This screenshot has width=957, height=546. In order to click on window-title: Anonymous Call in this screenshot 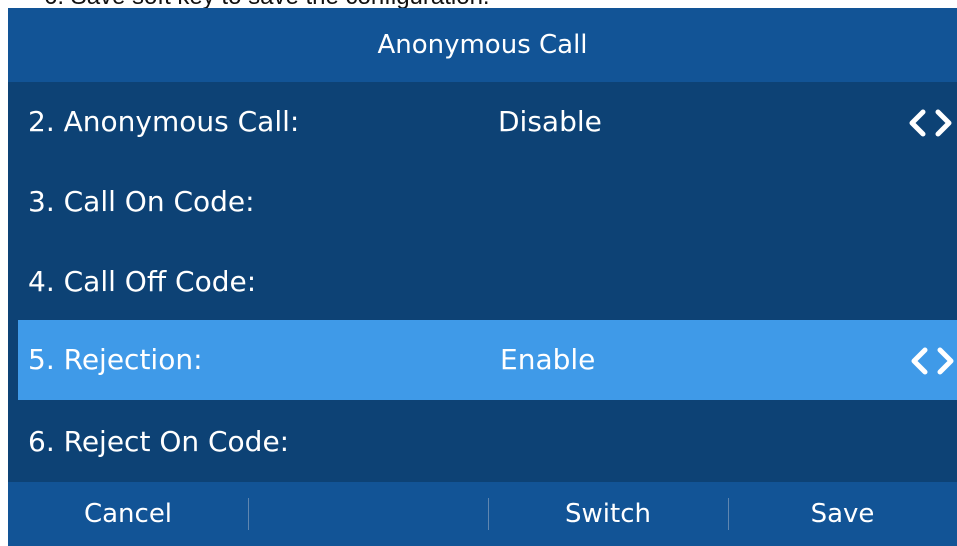, I will do `click(482, 45)`.